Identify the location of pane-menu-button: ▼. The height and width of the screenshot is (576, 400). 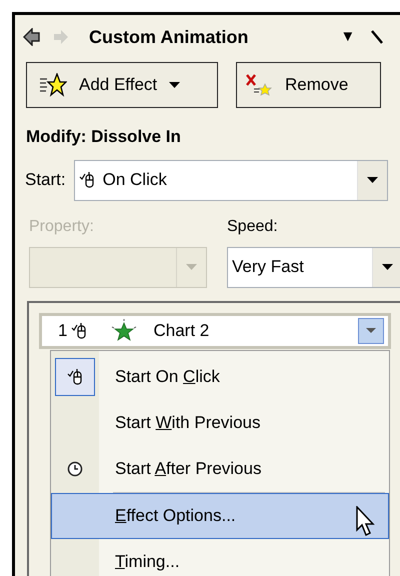
(348, 37).